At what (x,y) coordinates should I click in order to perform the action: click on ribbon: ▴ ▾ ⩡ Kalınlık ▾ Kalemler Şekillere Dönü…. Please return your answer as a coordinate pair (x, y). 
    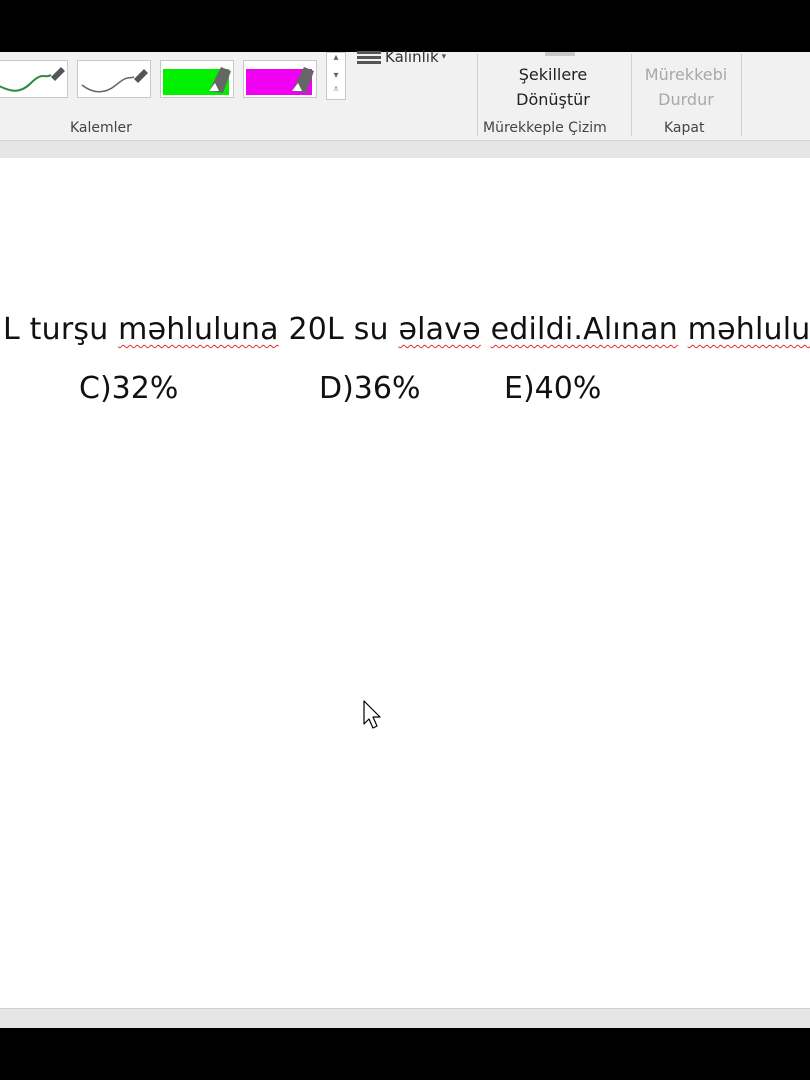
    Looking at the image, I should click on (405, 94).